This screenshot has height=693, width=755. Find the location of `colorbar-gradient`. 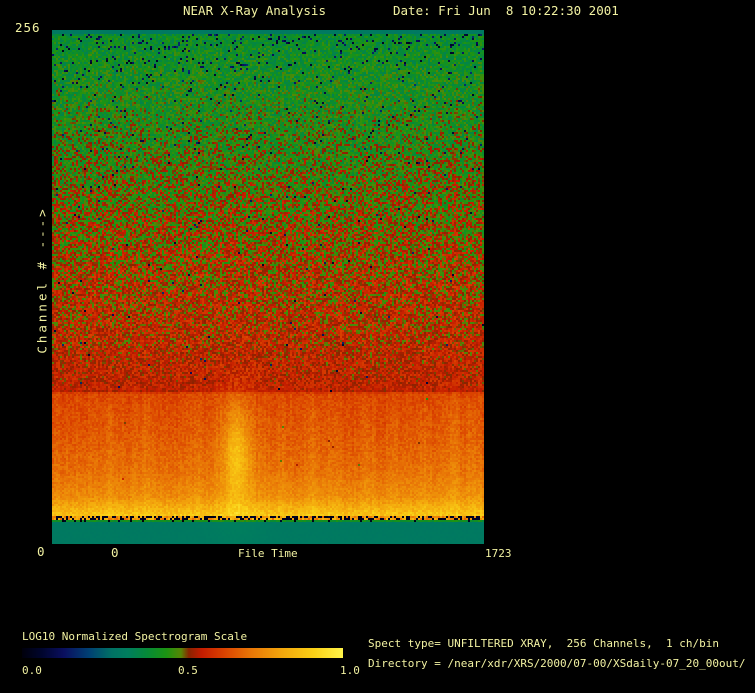

colorbar-gradient is located at coordinates (182, 653).